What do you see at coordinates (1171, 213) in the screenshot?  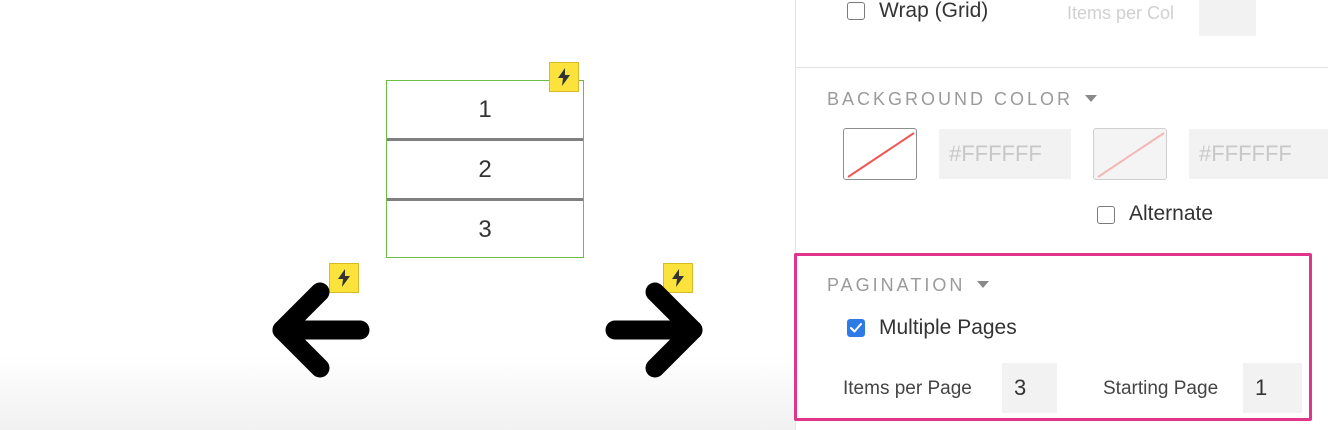 I see `alternate-label: Alternate` at bounding box center [1171, 213].